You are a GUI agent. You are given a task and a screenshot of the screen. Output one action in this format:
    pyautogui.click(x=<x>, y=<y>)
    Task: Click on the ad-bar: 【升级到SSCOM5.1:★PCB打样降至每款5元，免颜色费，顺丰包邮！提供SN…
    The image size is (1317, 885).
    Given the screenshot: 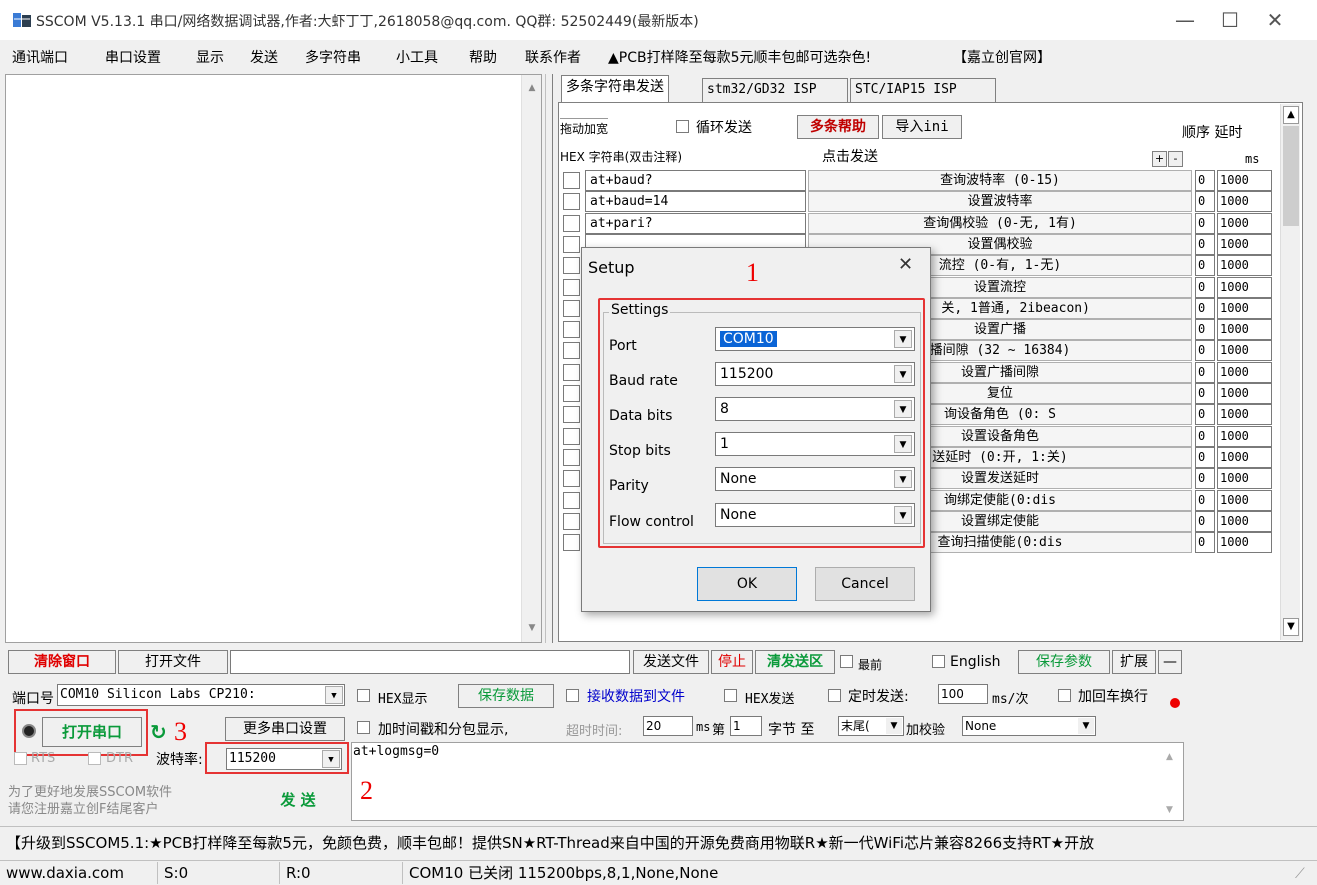 What is the action you would take?
    pyautogui.click(x=658, y=842)
    